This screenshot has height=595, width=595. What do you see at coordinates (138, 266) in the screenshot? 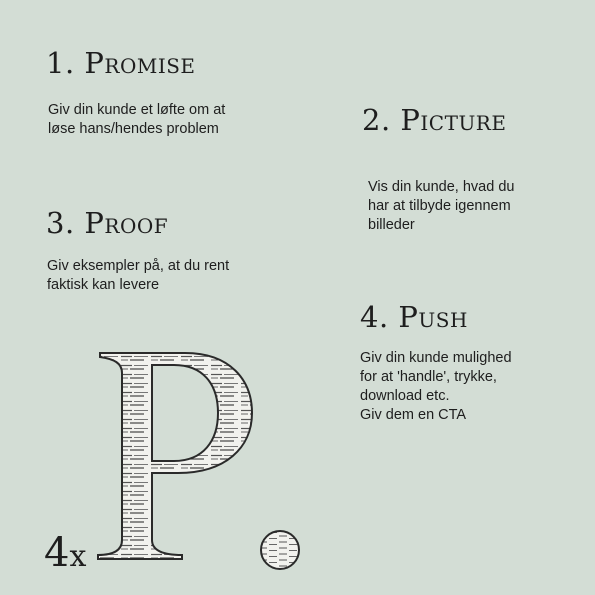
I see `proof-line: Giv eksempler på, at du rent` at bounding box center [138, 266].